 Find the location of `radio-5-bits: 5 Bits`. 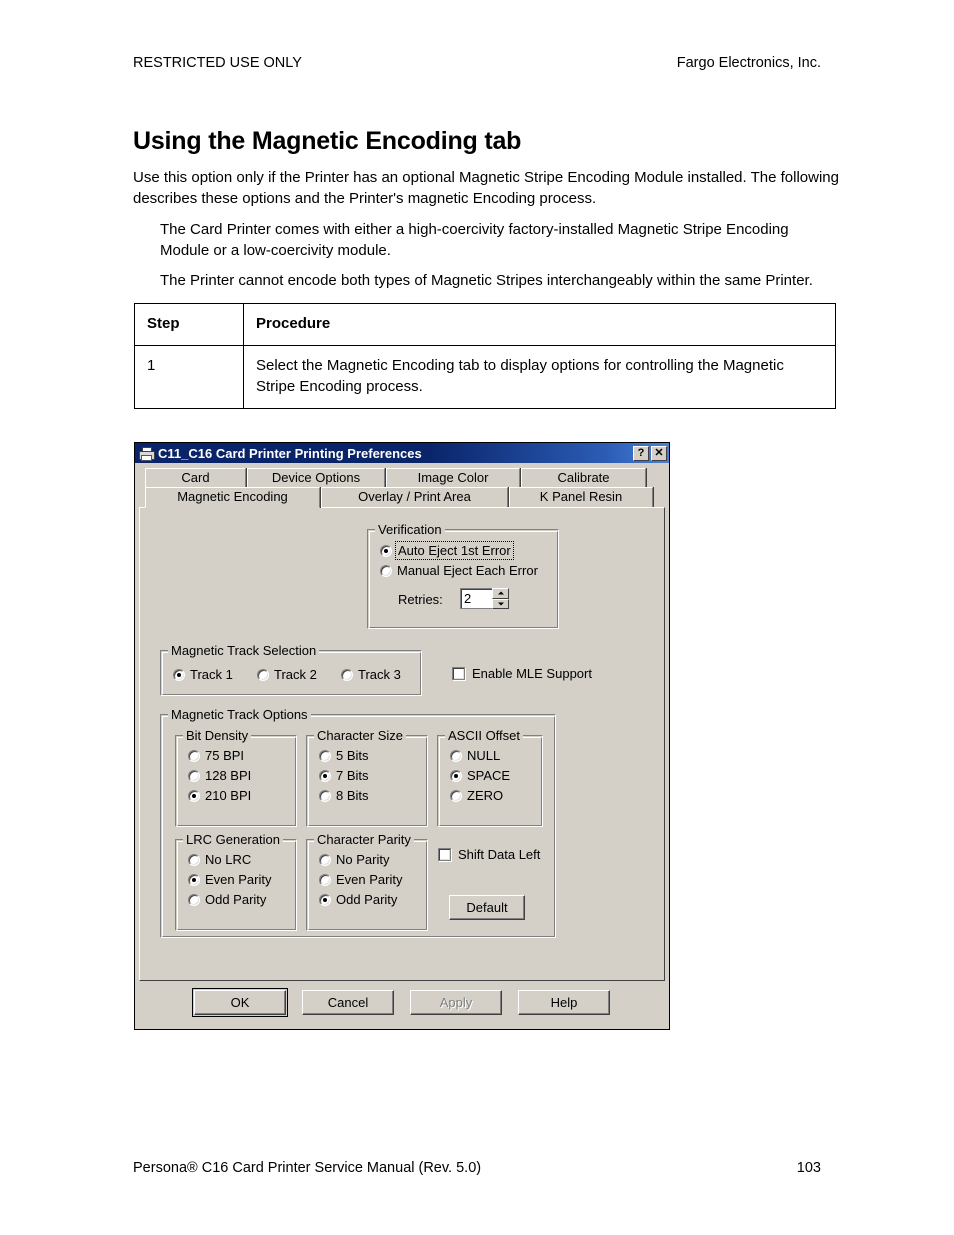

radio-5-bits: 5 Bits is located at coordinates (344, 755).